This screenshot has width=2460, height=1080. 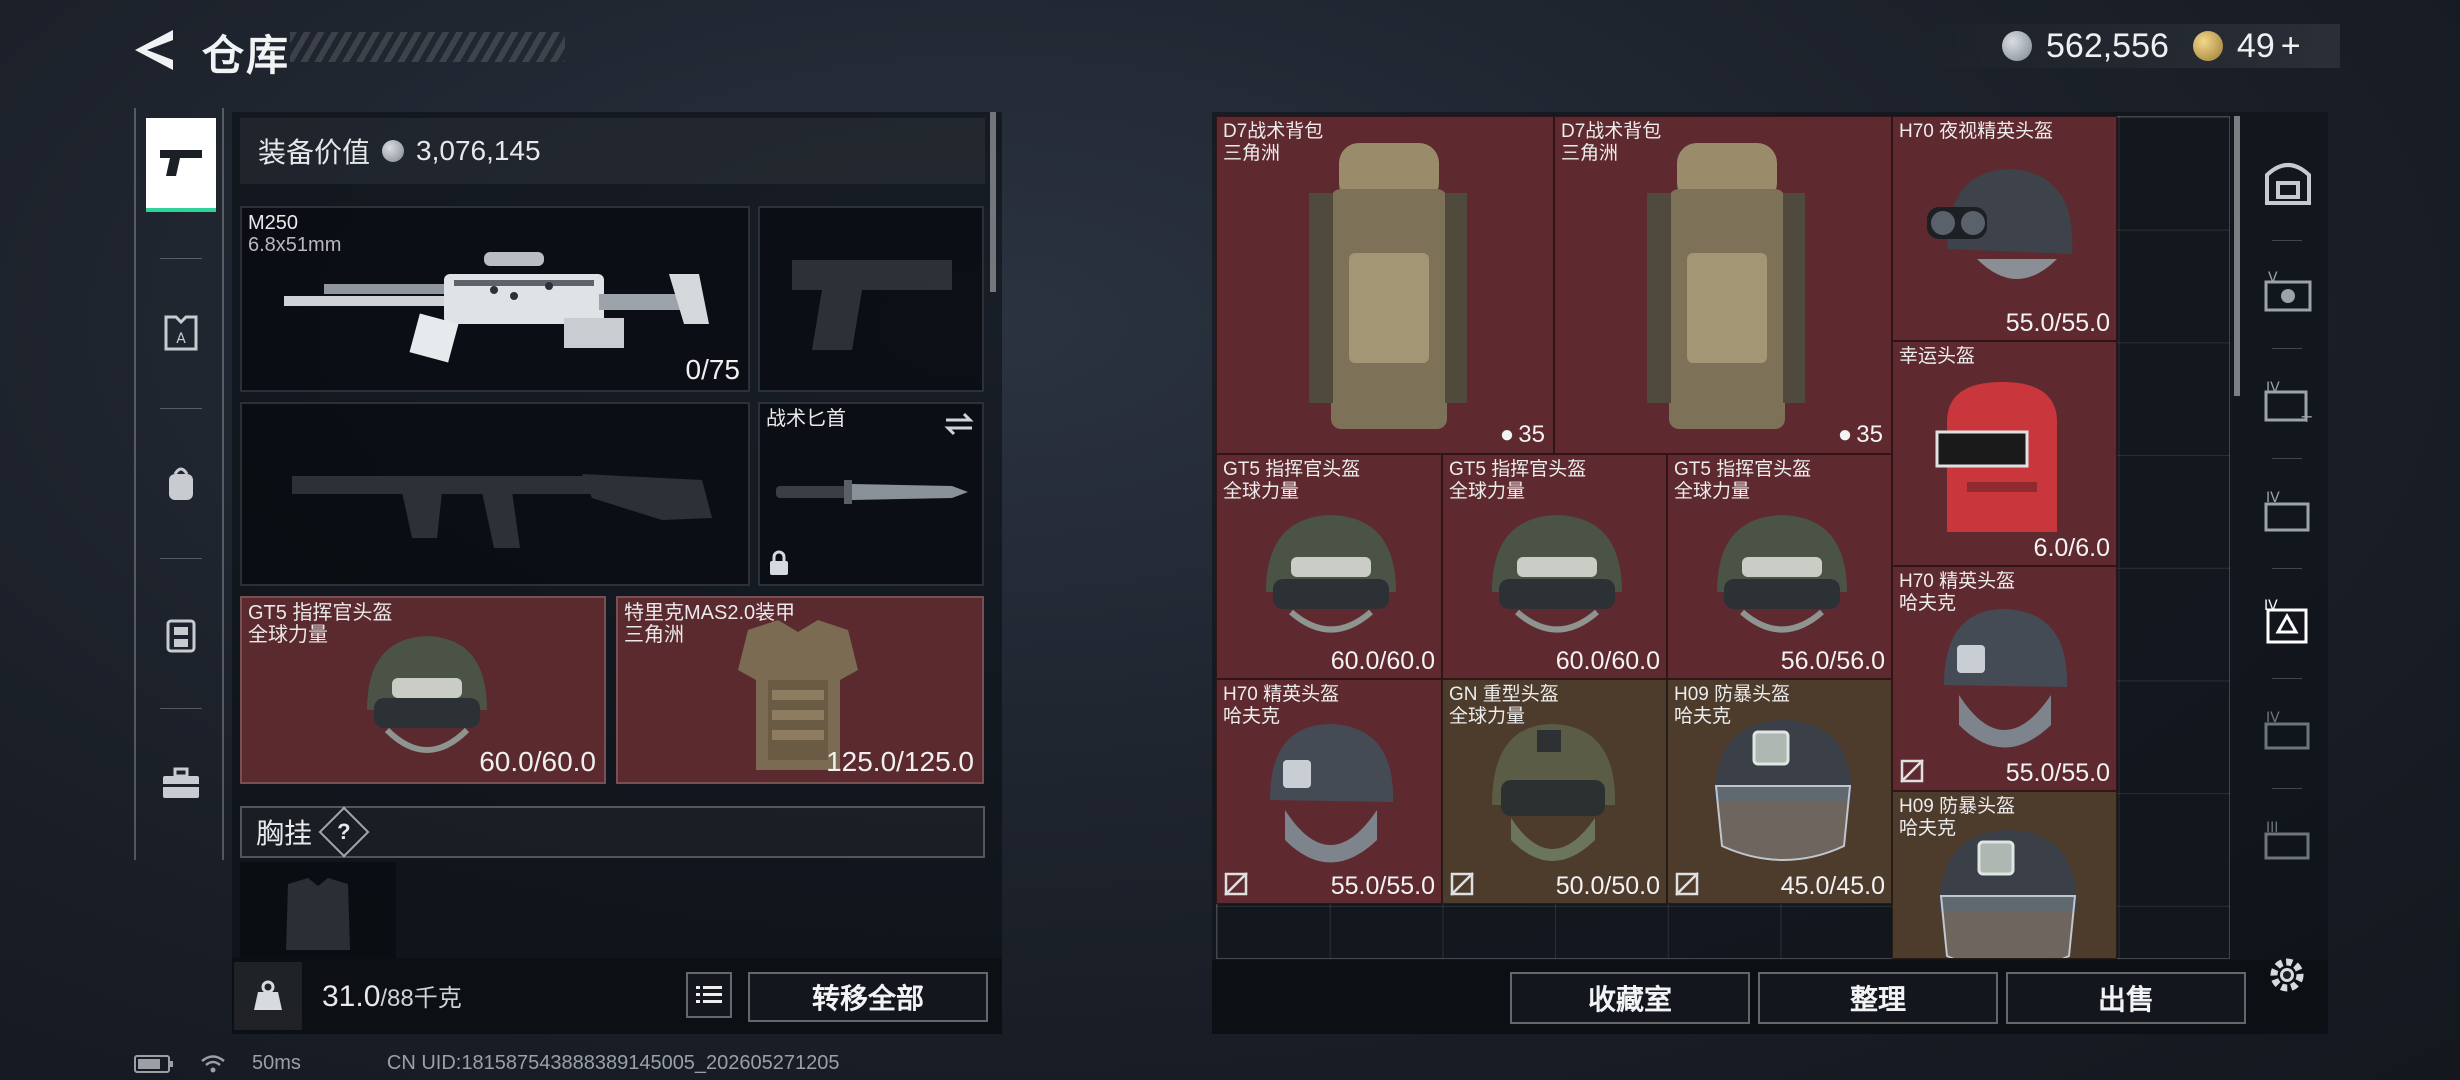 I want to click on weight-max: /88千克, so click(x=421, y=998).